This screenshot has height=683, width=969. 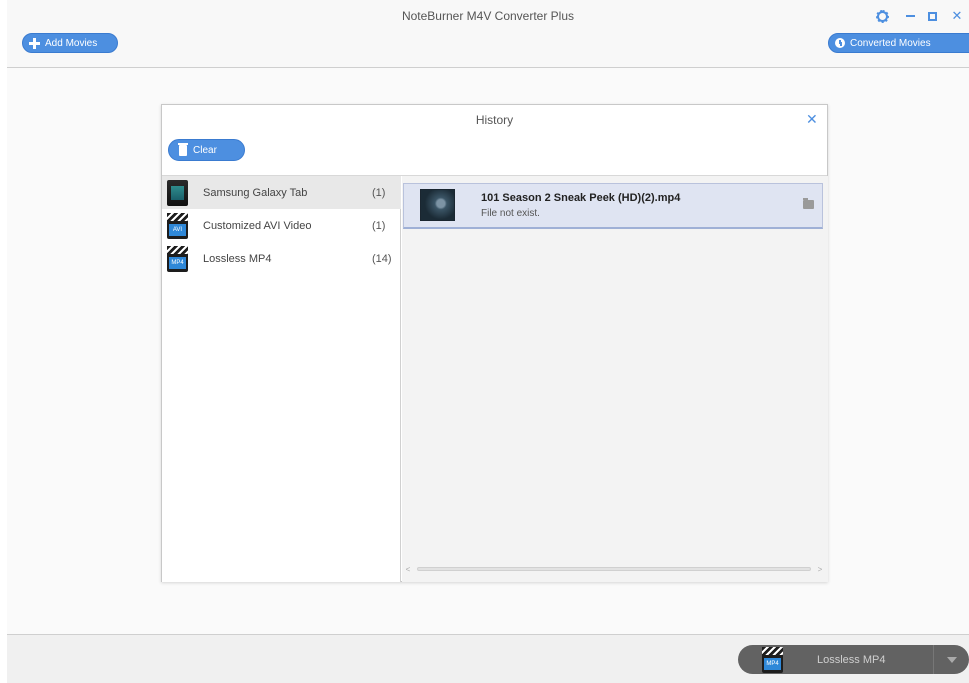 I want to click on app-title: NoteBurner M4V Converter Plus, so click(x=488, y=16).